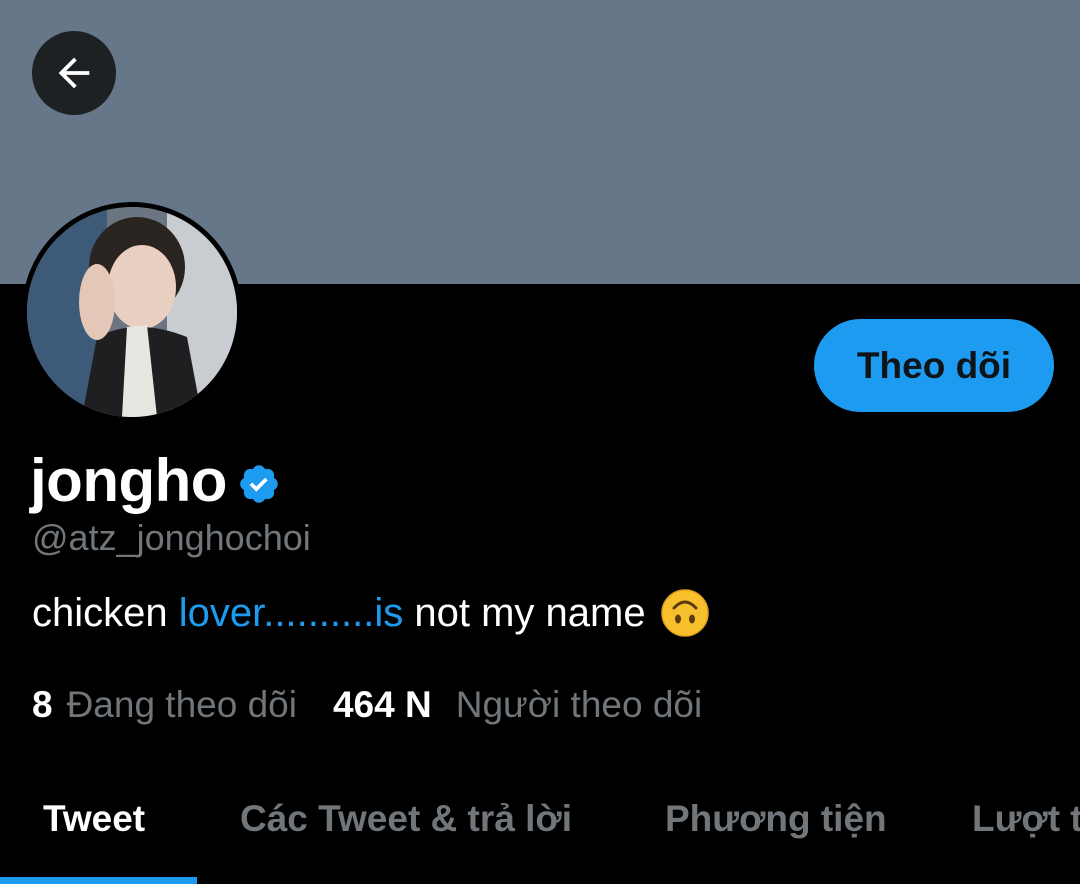  Describe the element at coordinates (171, 537) in the screenshot. I see `profile-handle: @atz_jonghochoi` at that location.